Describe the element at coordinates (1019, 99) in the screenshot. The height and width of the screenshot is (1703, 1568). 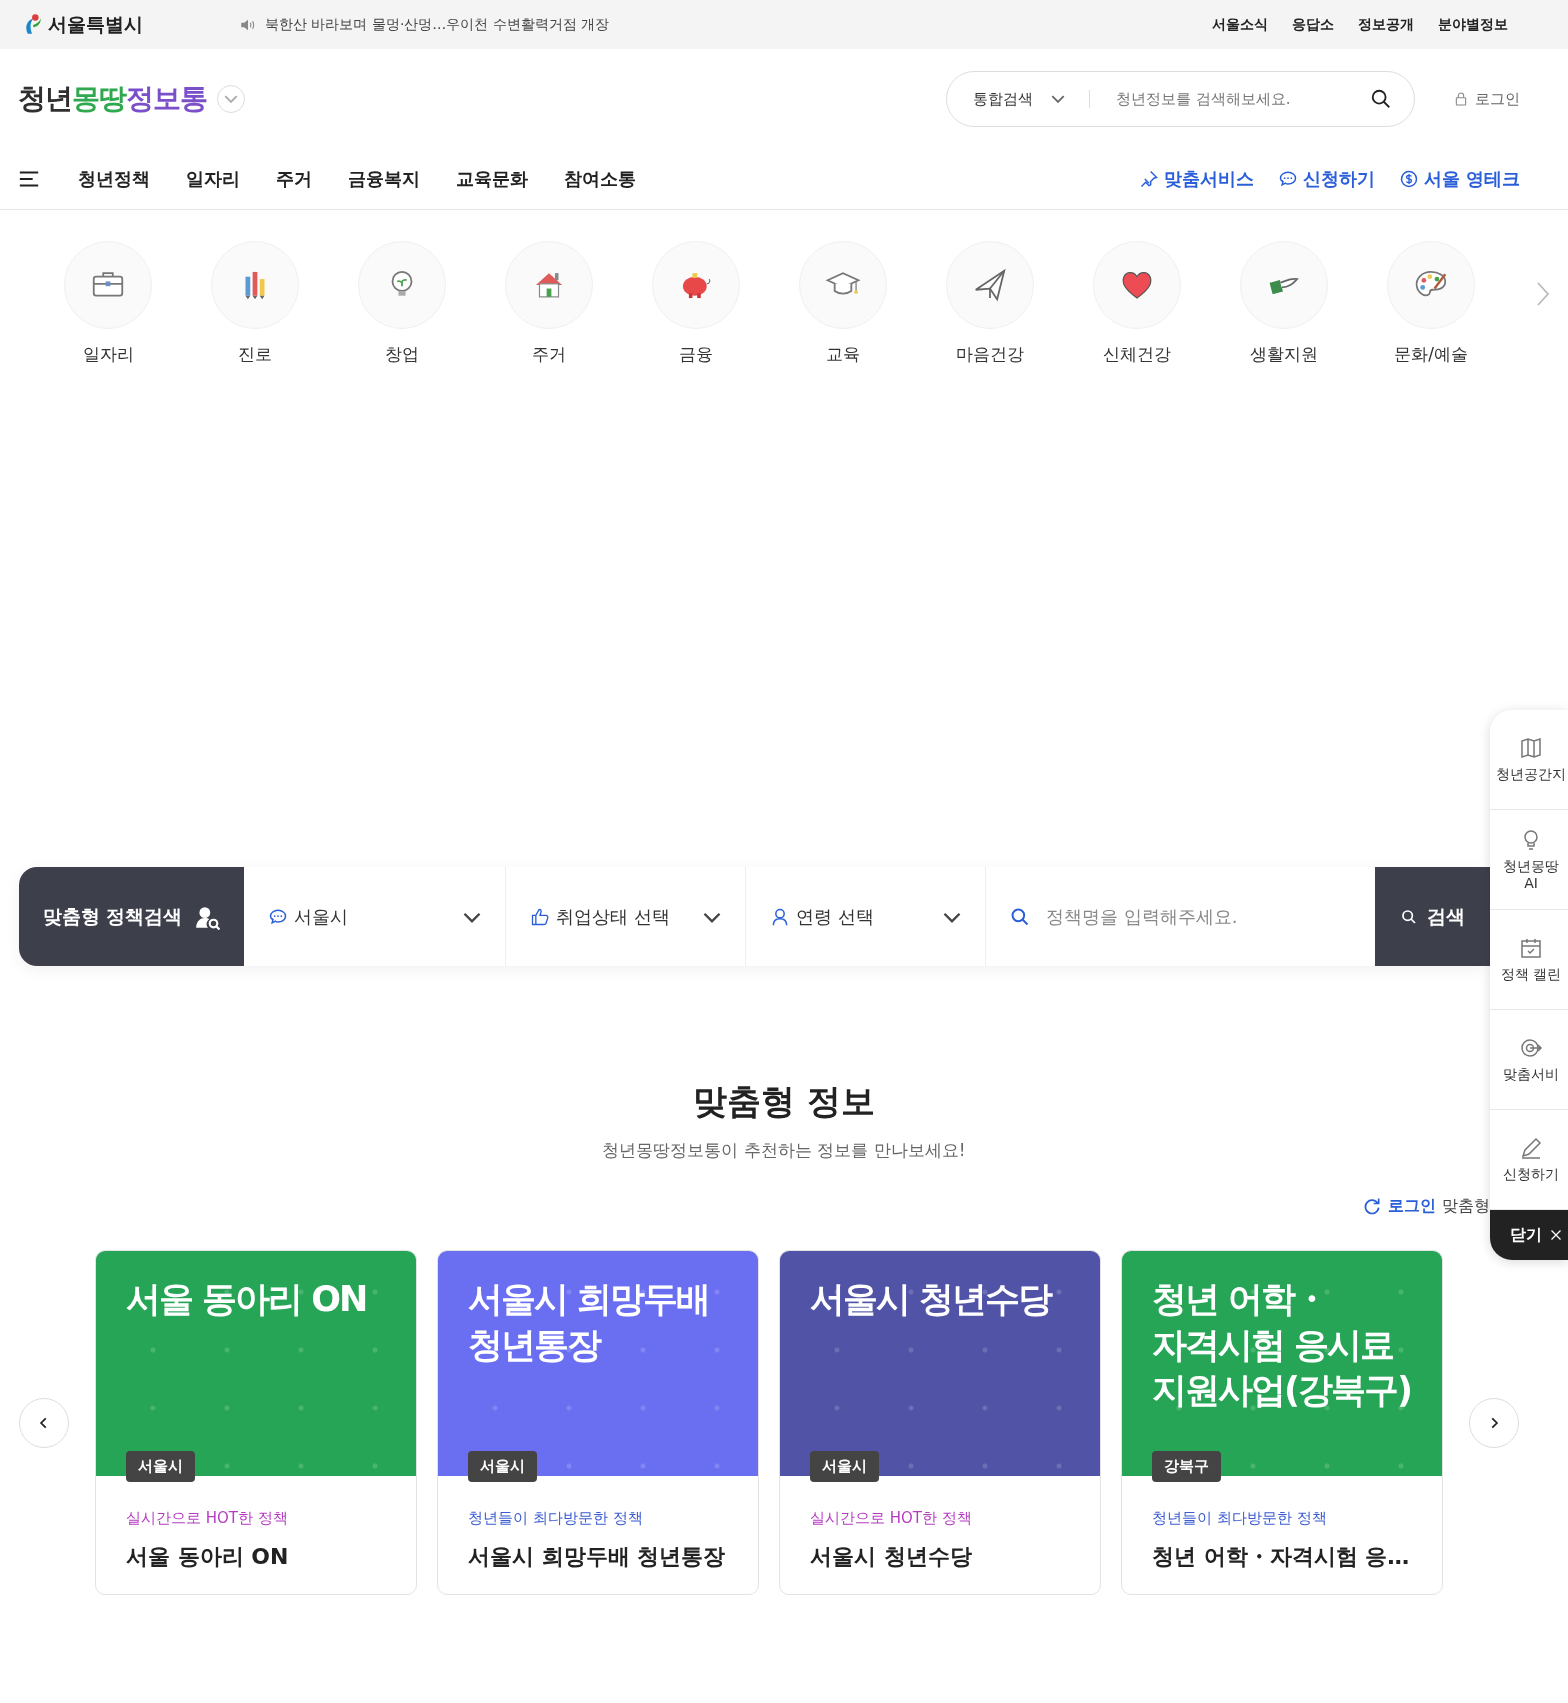
I see `search-scope-select: 통합검색` at that location.